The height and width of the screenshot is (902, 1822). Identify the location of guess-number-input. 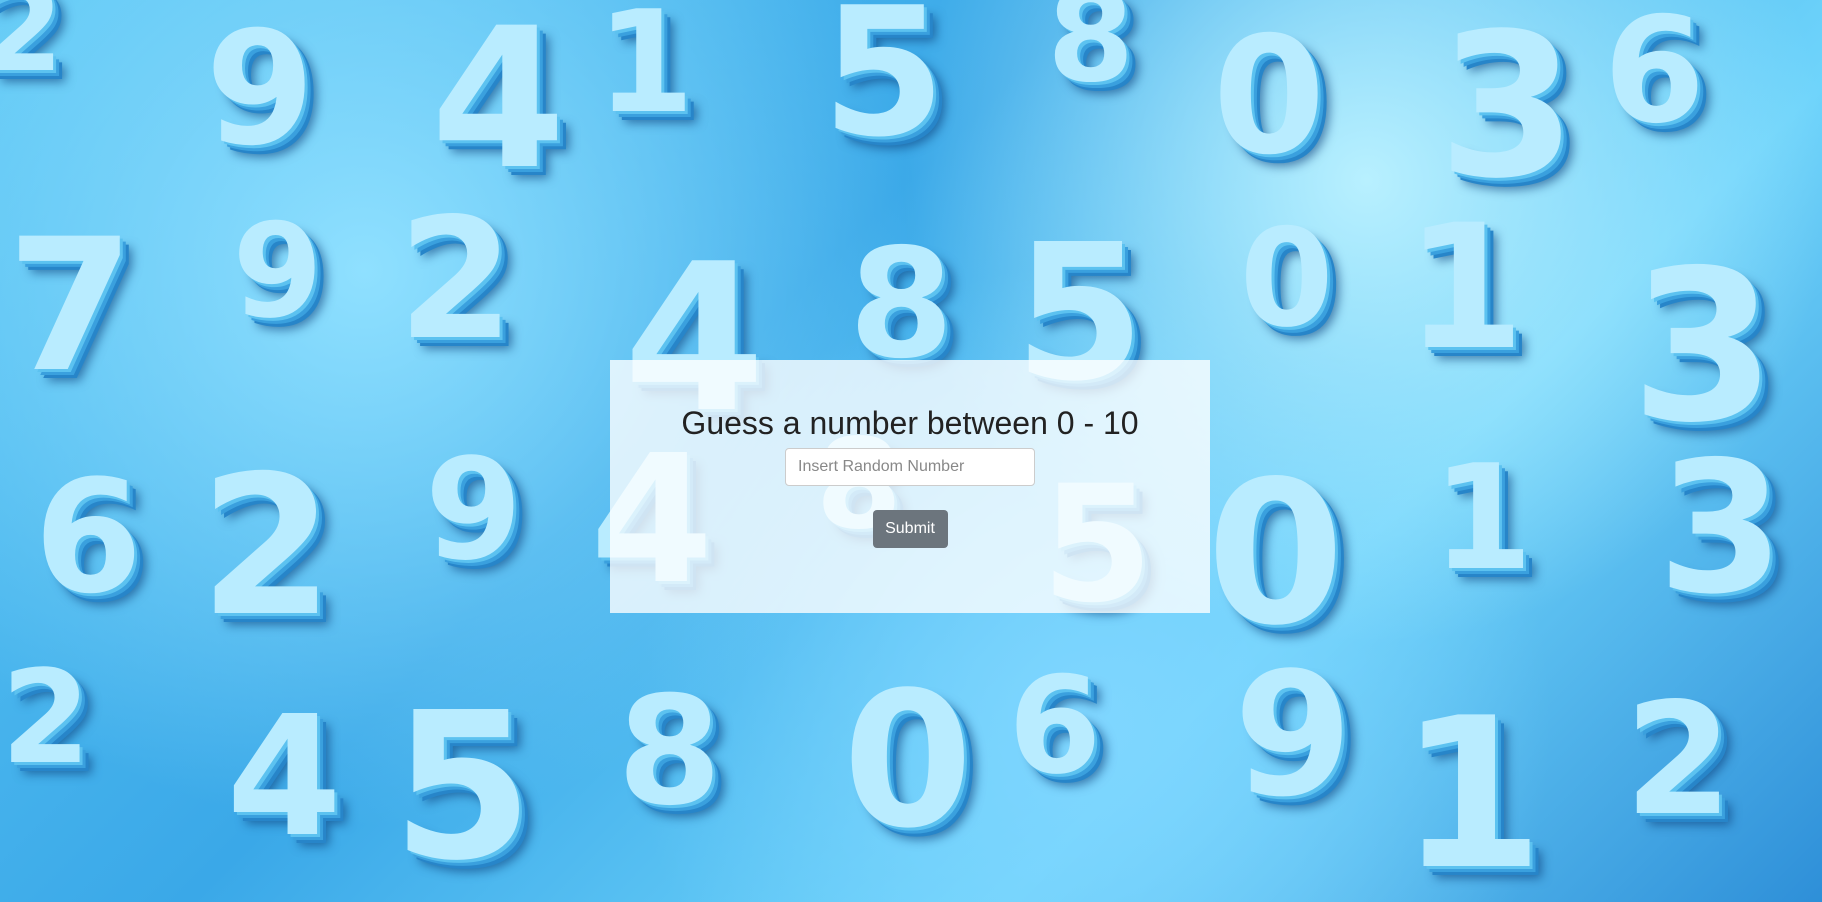
(910, 467).